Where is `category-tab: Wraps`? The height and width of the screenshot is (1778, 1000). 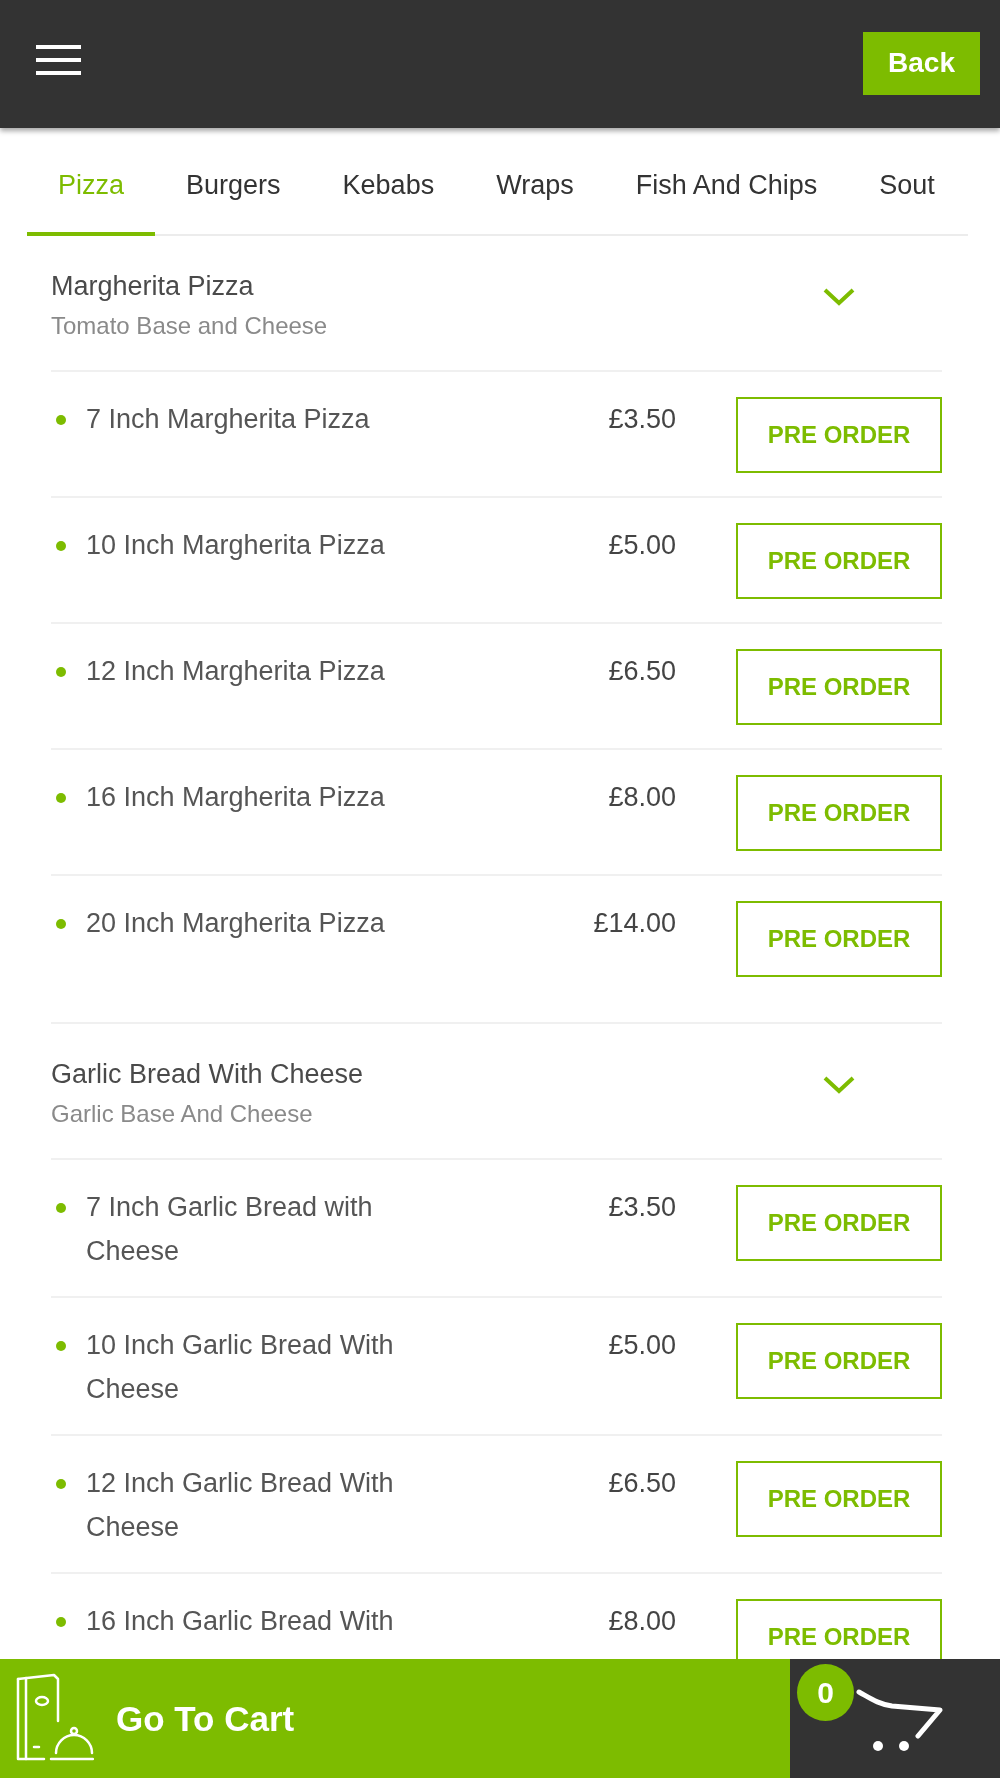
category-tab: Wraps is located at coordinates (535, 182).